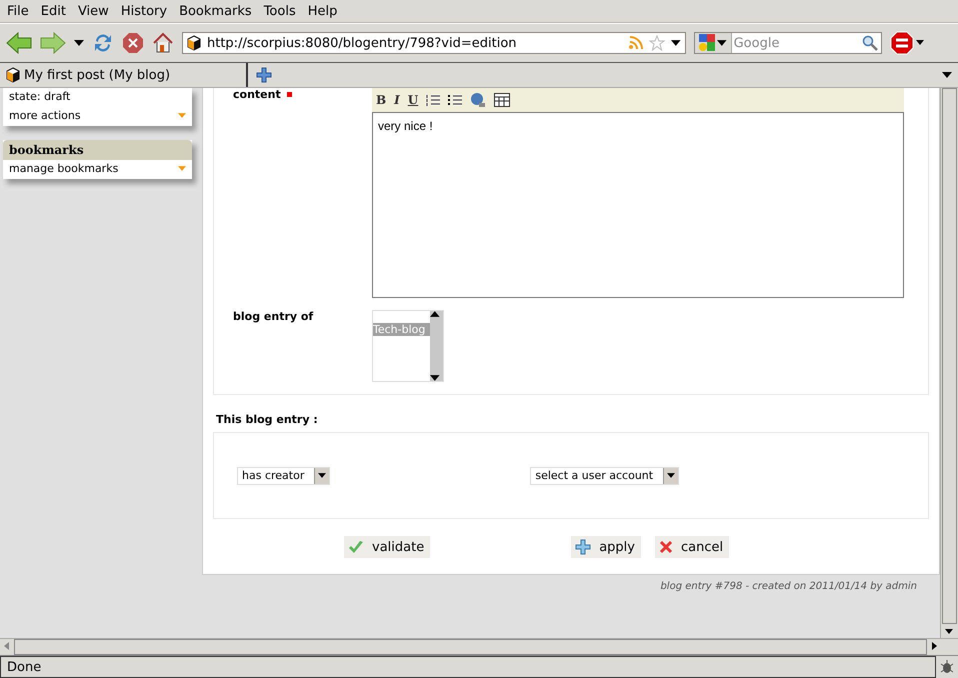  What do you see at coordinates (97, 150) in the screenshot?
I see `box-title: bookmarks` at bounding box center [97, 150].